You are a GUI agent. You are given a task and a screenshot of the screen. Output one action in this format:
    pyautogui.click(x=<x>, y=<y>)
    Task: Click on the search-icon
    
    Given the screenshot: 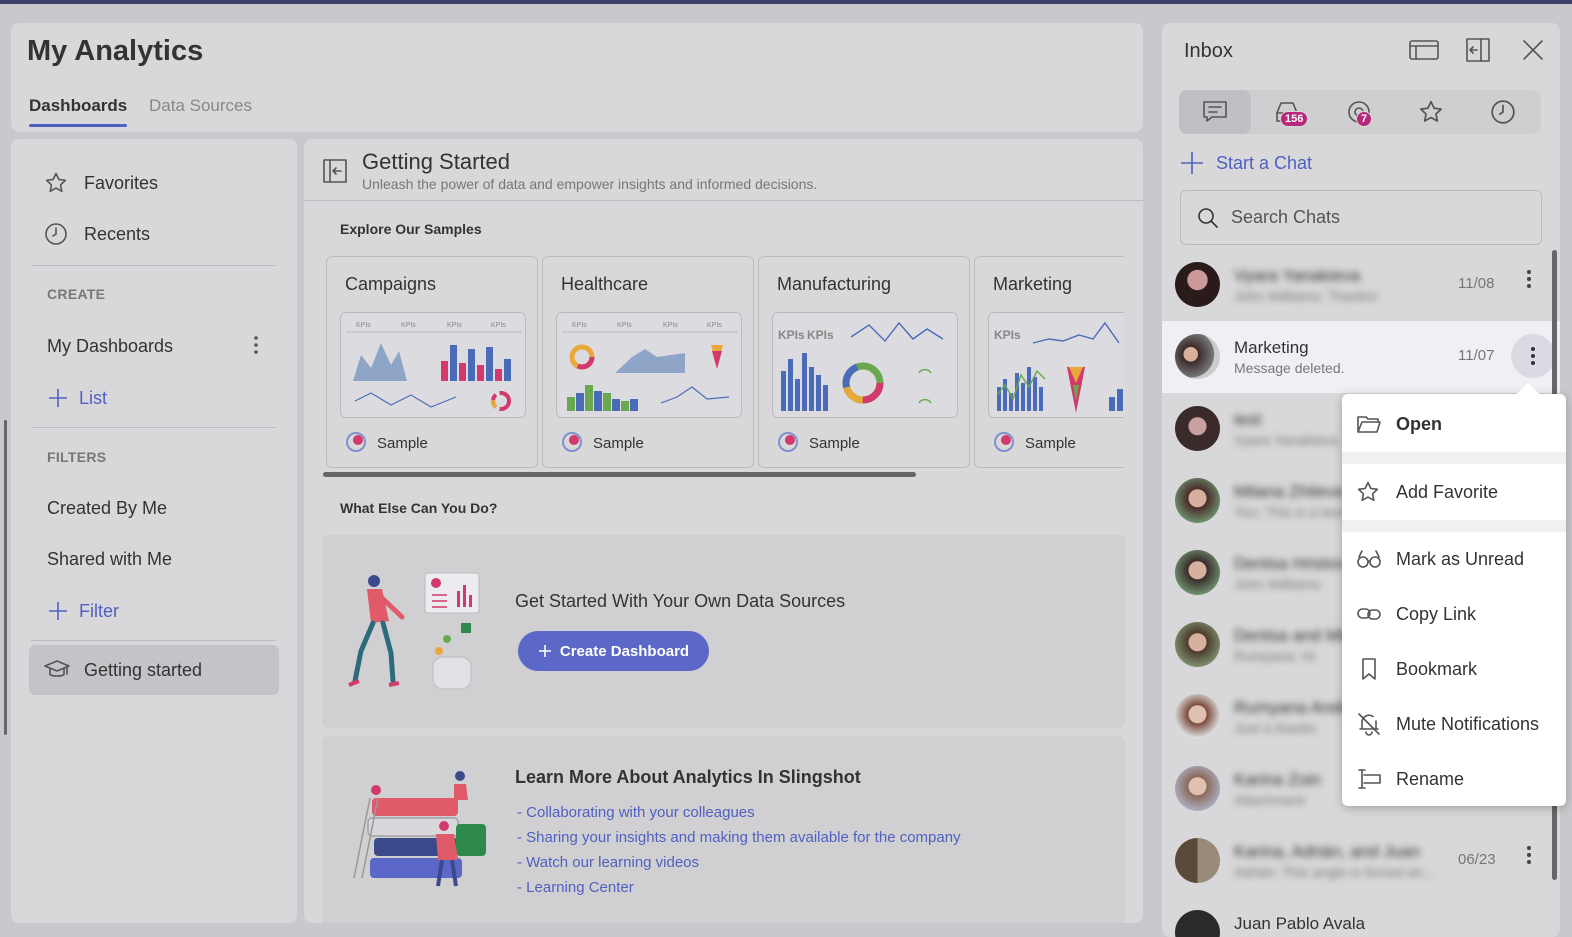 What is the action you would take?
    pyautogui.click(x=1208, y=218)
    